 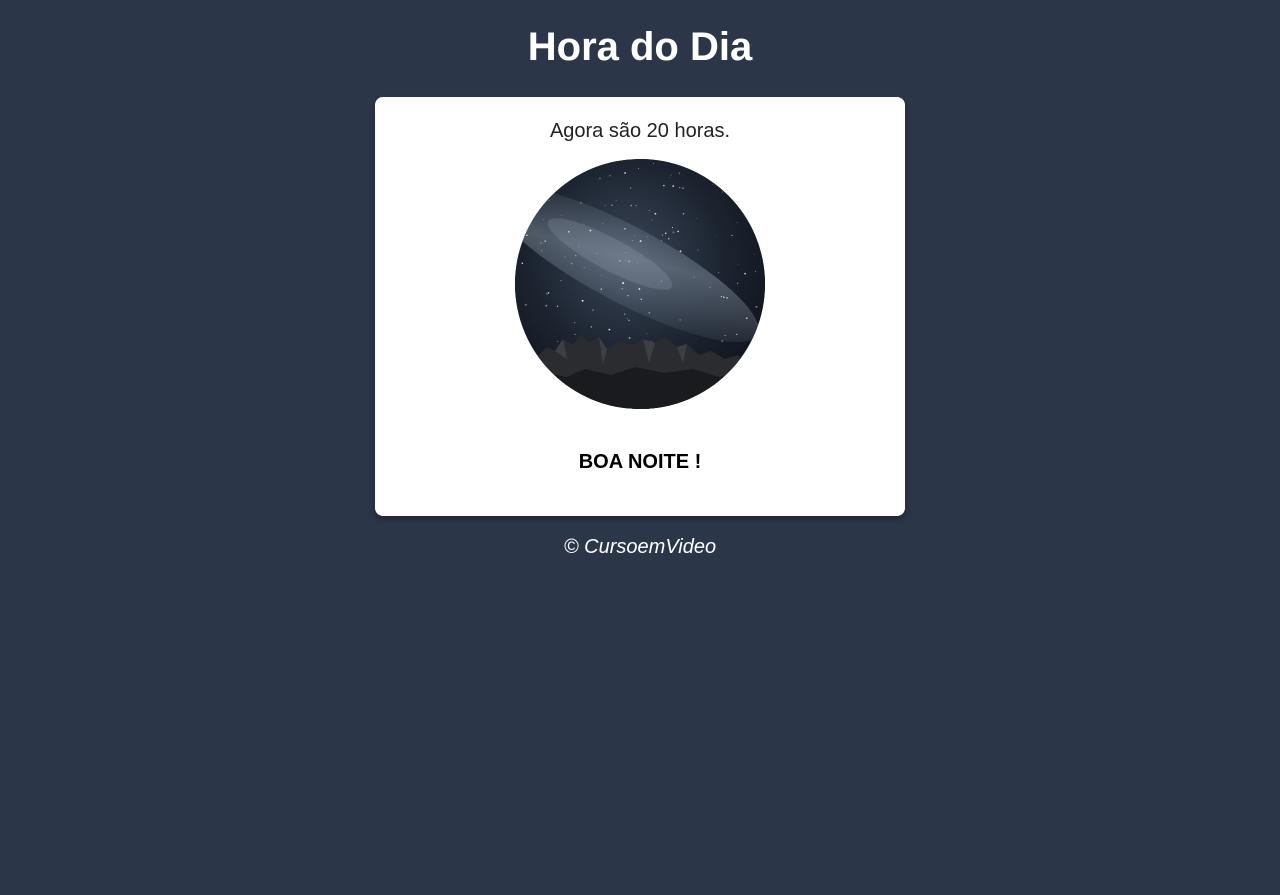 What do you see at coordinates (640, 462) in the screenshot?
I see `greeting-message: BOA NOITE !` at bounding box center [640, 462].